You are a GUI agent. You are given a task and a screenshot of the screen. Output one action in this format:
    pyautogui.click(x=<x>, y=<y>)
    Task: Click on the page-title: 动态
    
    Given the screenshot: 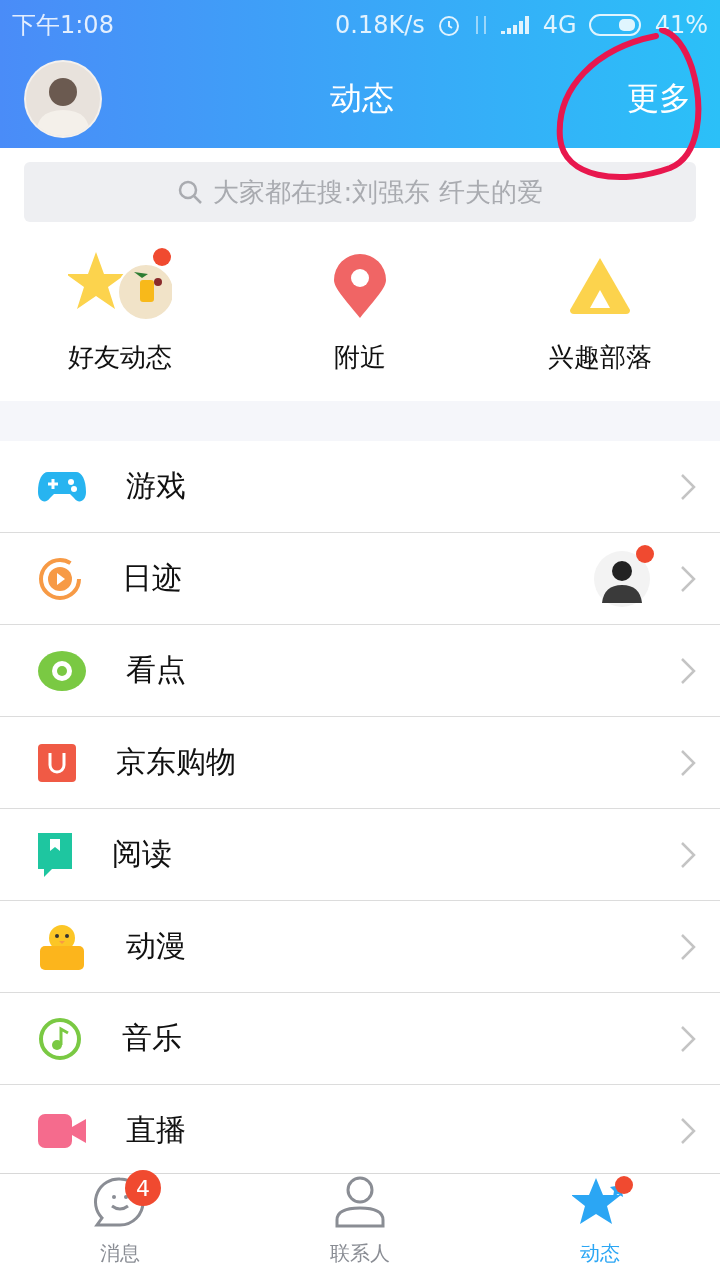 What is the action you would take?
    pyautogui.click(x=362, y=98)
    